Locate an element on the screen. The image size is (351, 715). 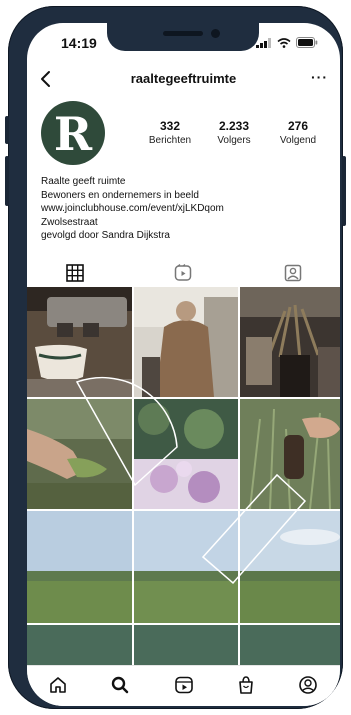
search-icon is located at coordinates (120, 685).